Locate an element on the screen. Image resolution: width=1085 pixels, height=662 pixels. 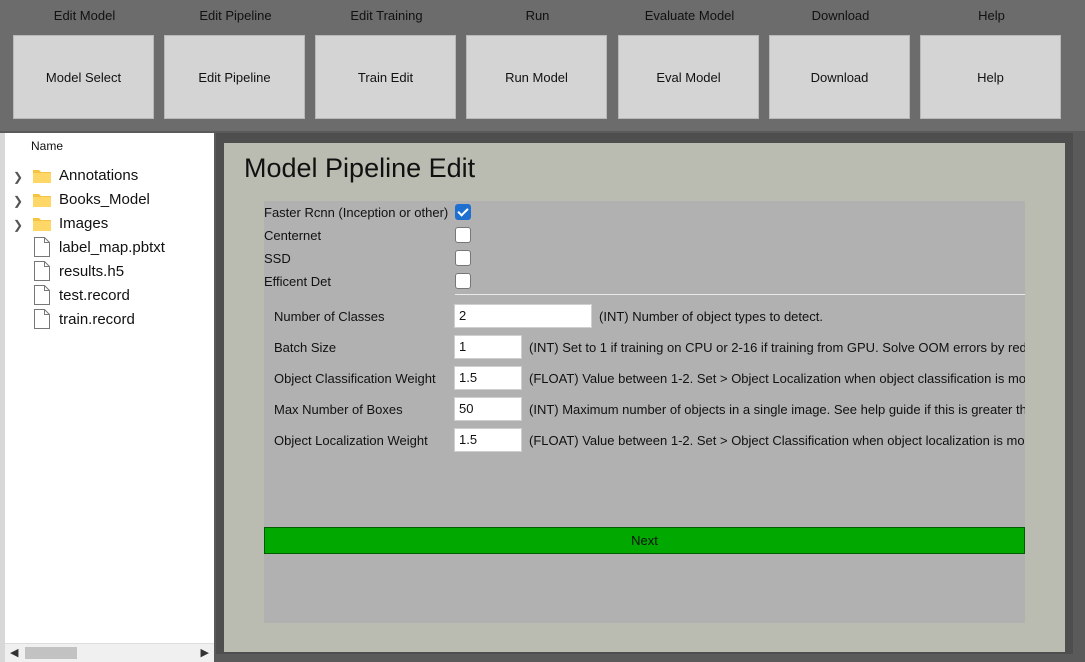
train-edit-button: Train Edit is located at coordinates (385, 77).